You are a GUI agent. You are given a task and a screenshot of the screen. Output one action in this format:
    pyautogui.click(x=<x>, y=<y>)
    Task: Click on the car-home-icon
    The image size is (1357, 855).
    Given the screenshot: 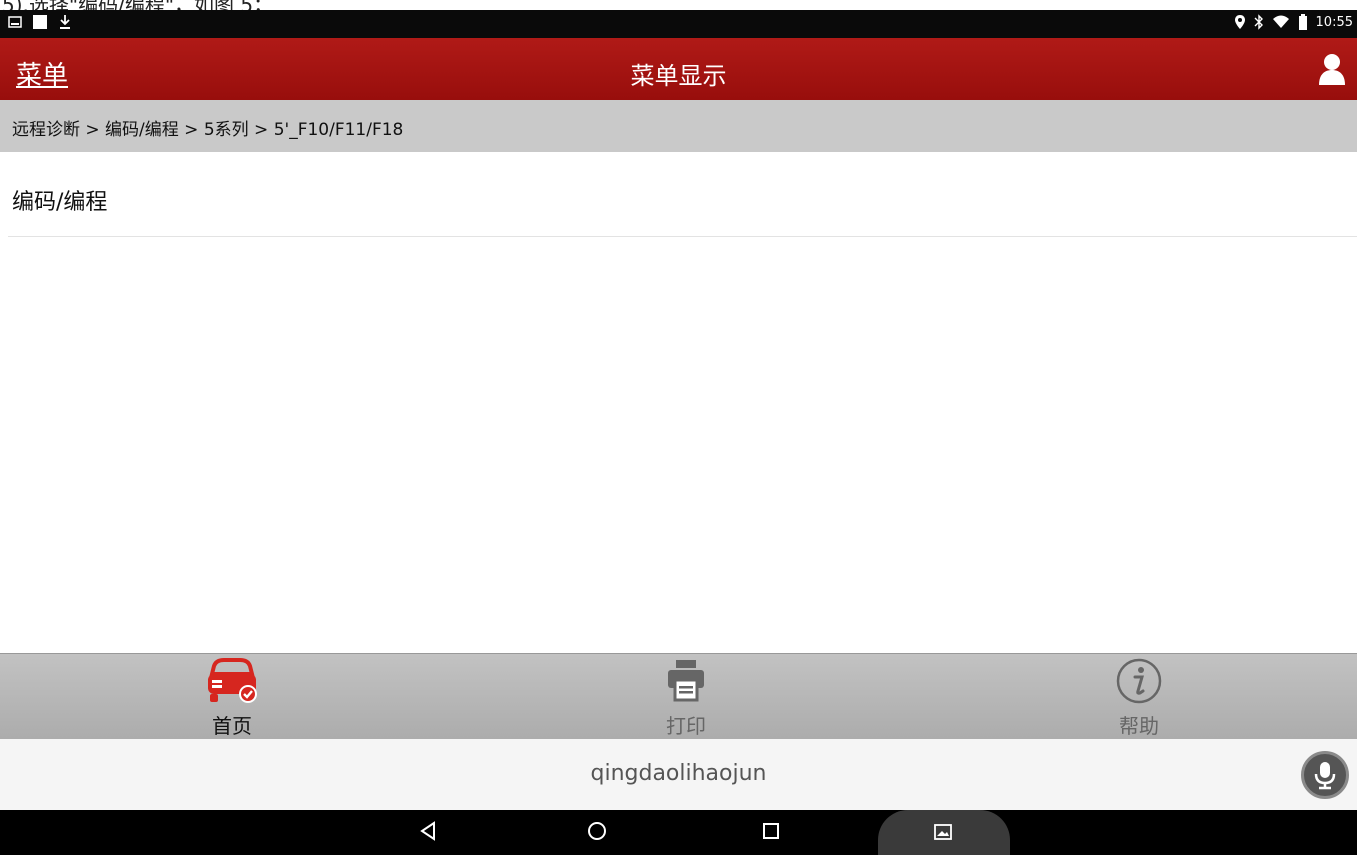 What is the action you would take?
    pyautogui.click(x=232, y=680)
    